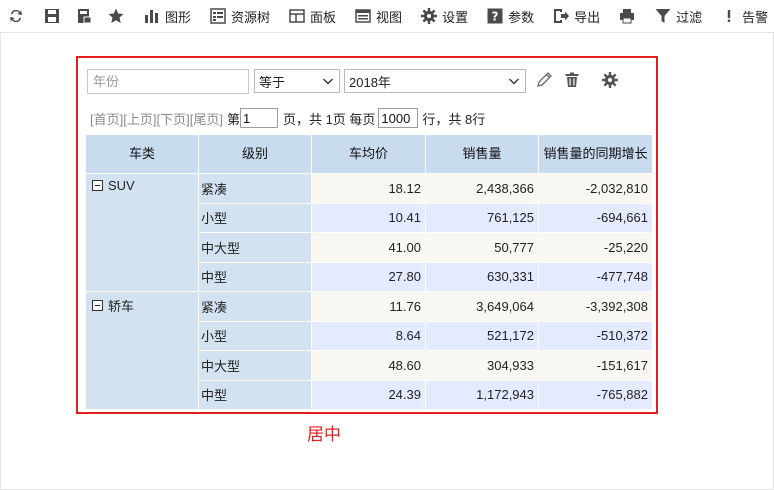 This screenshot has width=774, height=490. What do you see at coordinates (368, 217) in the screenshot?
I see `avg-price-cell: 10.41` at bounding box center [368, 217].